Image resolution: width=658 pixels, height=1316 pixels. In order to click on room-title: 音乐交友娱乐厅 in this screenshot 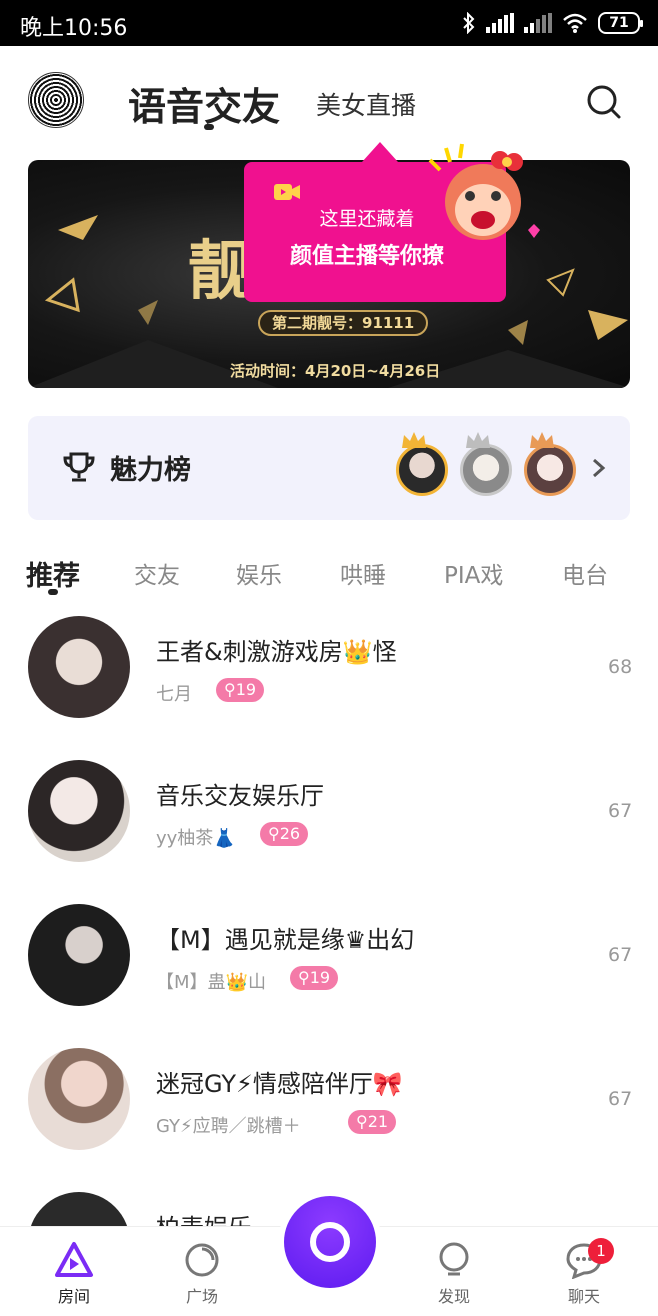, I will do `click(240, 796)`.